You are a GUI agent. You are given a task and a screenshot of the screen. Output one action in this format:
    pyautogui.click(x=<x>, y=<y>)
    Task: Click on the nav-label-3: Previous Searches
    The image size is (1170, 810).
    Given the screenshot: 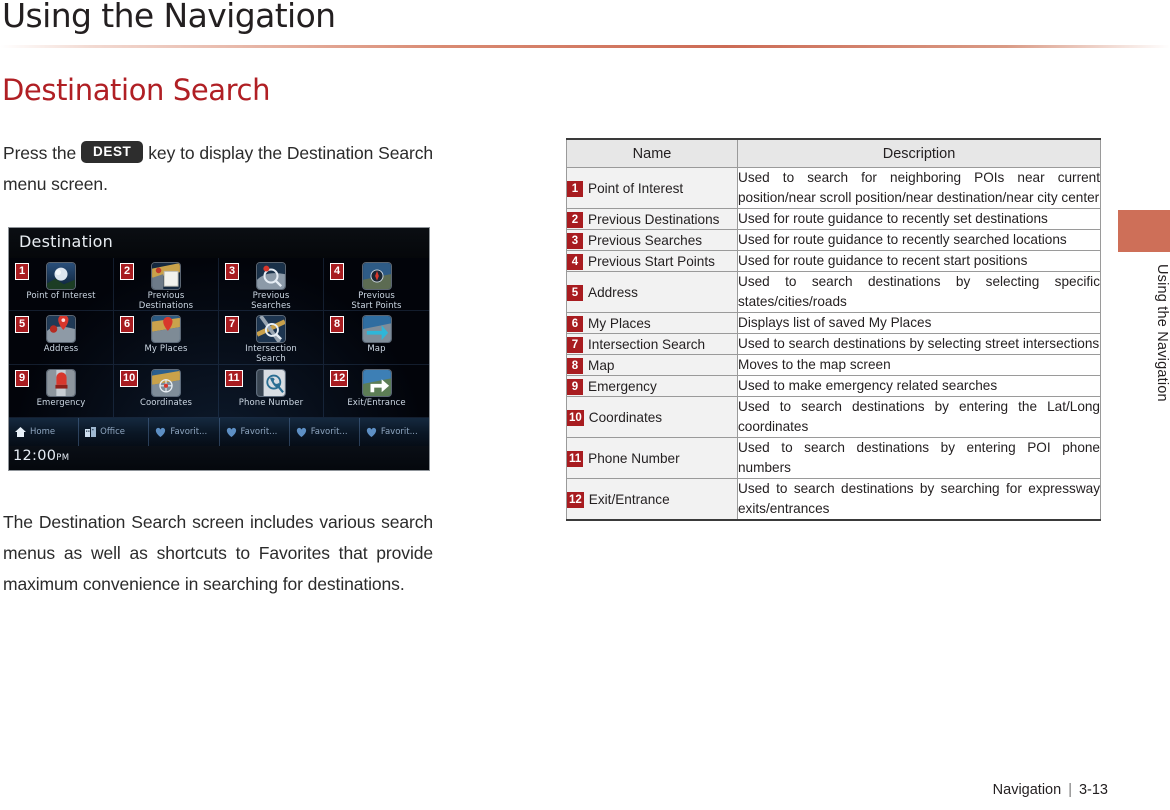 What is the action you would take?
    pyautogui.click(x=271, y=301)
    